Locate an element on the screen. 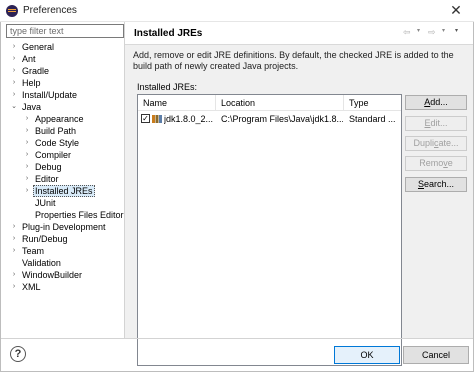 The width and height of the screenshot is (474, 372). tree-item-label: Installed JREs is located at coordinates (64, 191).